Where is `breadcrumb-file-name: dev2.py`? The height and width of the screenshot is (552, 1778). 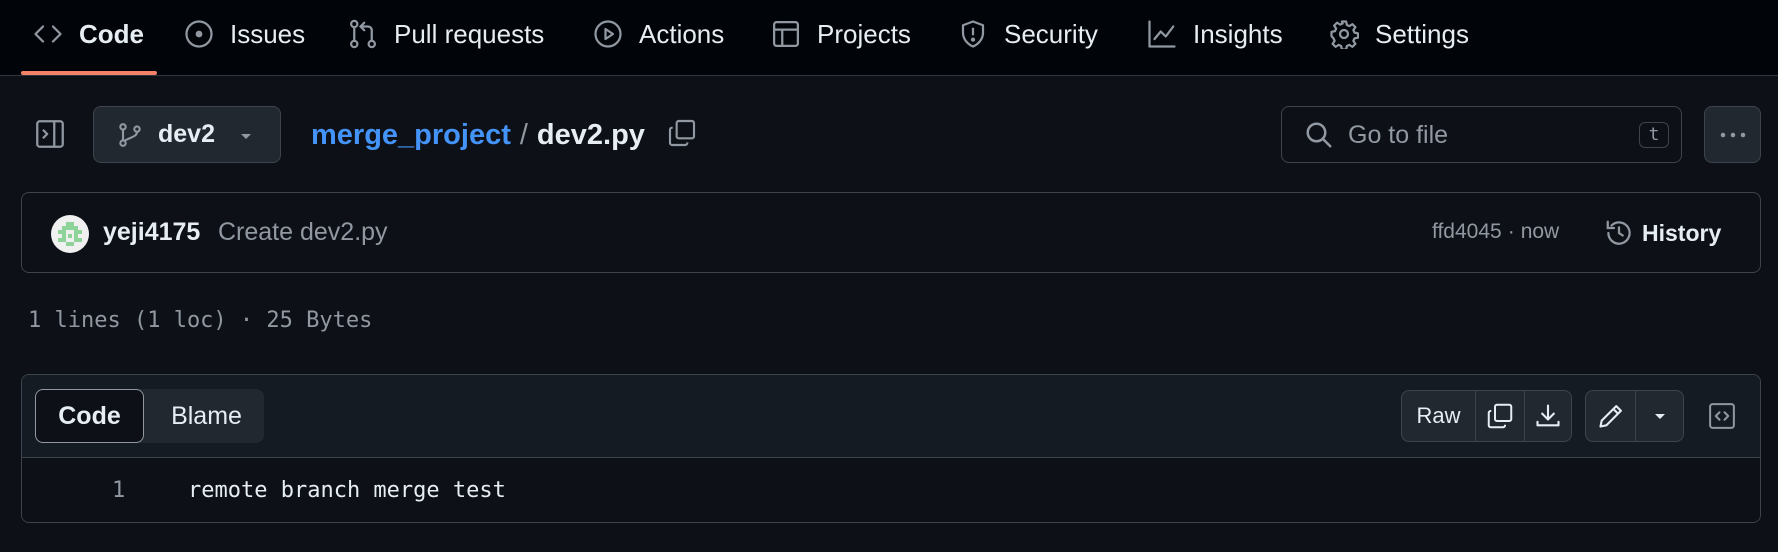 breadcrumb-file-name: dev2.py is located at coordinates (590, 134).